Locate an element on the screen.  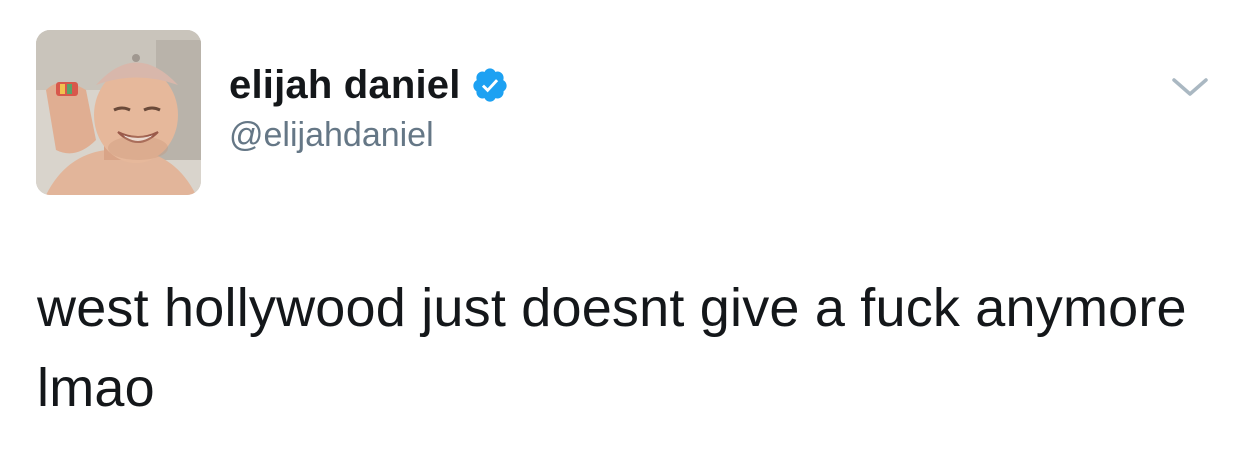
verified-badge-icon is located at coordinates (490, 85).